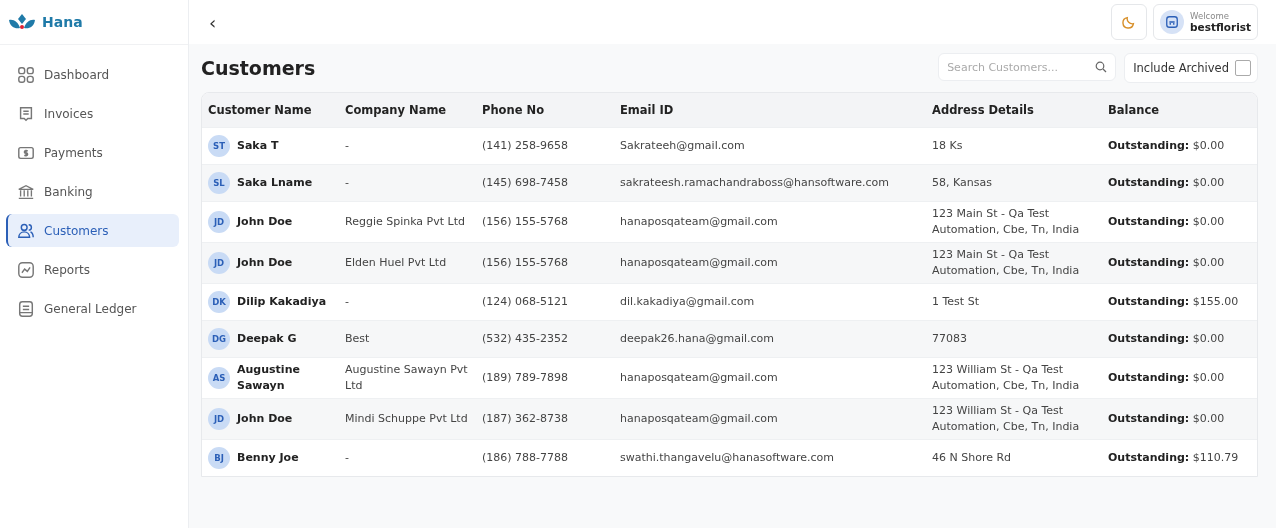  What do you see at coordinates (682, 146) in the screenshot?
I see `email-cell-text: Sakrateeh@gmail.com` at bounding box center [682, 146].